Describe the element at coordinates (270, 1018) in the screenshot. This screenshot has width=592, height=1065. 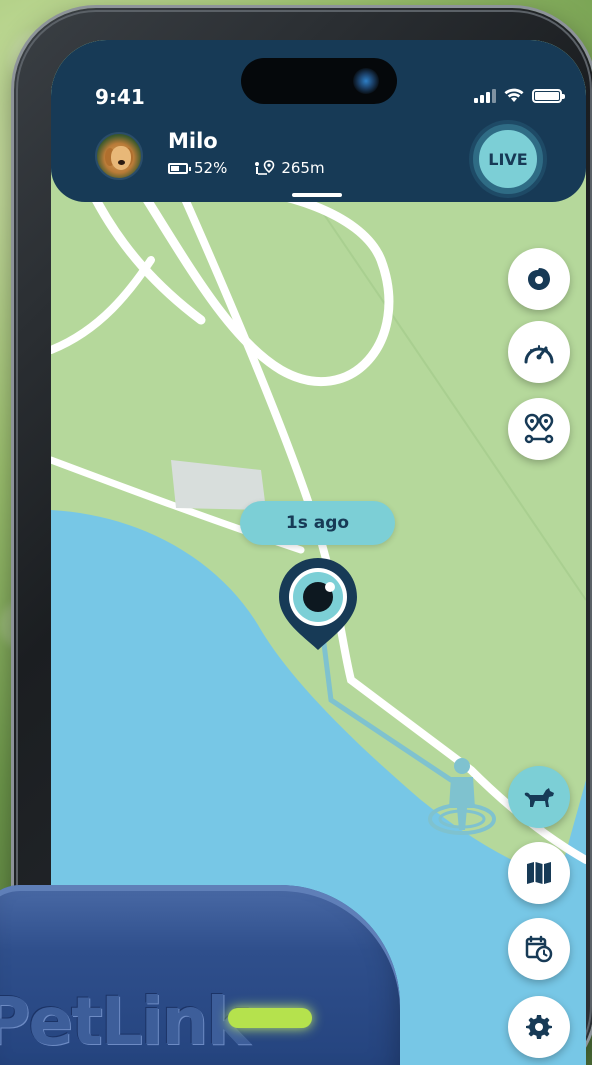
I see `device-led-indicator` at that location.